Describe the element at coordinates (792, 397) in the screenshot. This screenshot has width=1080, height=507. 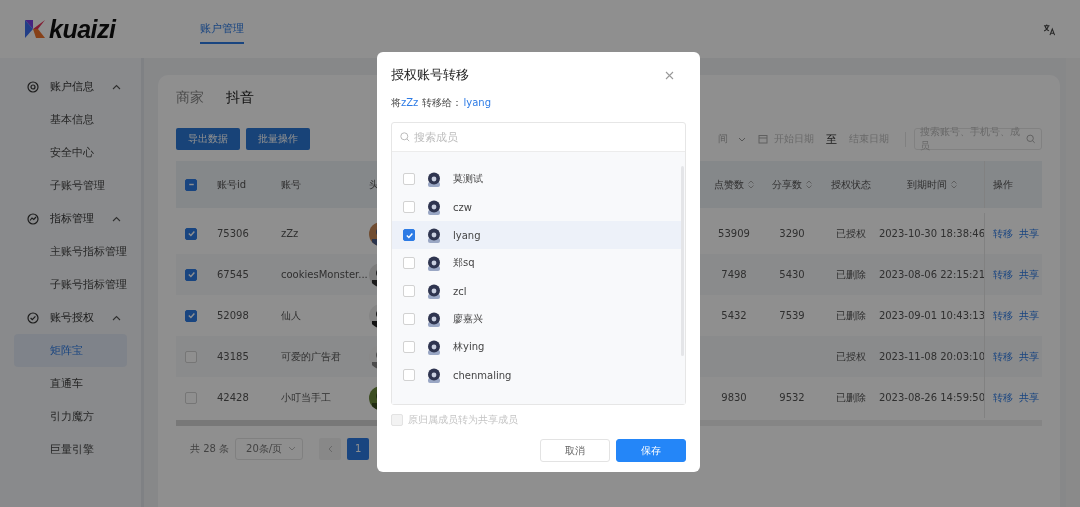
I see `table-cell: 9532` at that location.